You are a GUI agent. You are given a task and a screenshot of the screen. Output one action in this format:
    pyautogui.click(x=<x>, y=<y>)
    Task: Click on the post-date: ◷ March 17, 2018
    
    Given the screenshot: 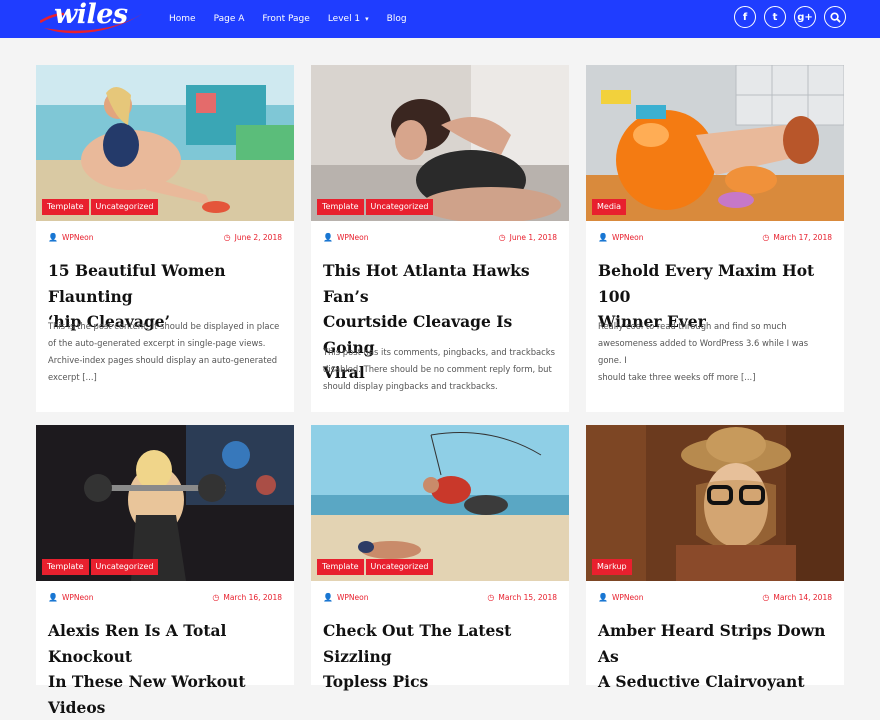 What is the action you would take?
    pyautogui.click(x=797, y=237)
    